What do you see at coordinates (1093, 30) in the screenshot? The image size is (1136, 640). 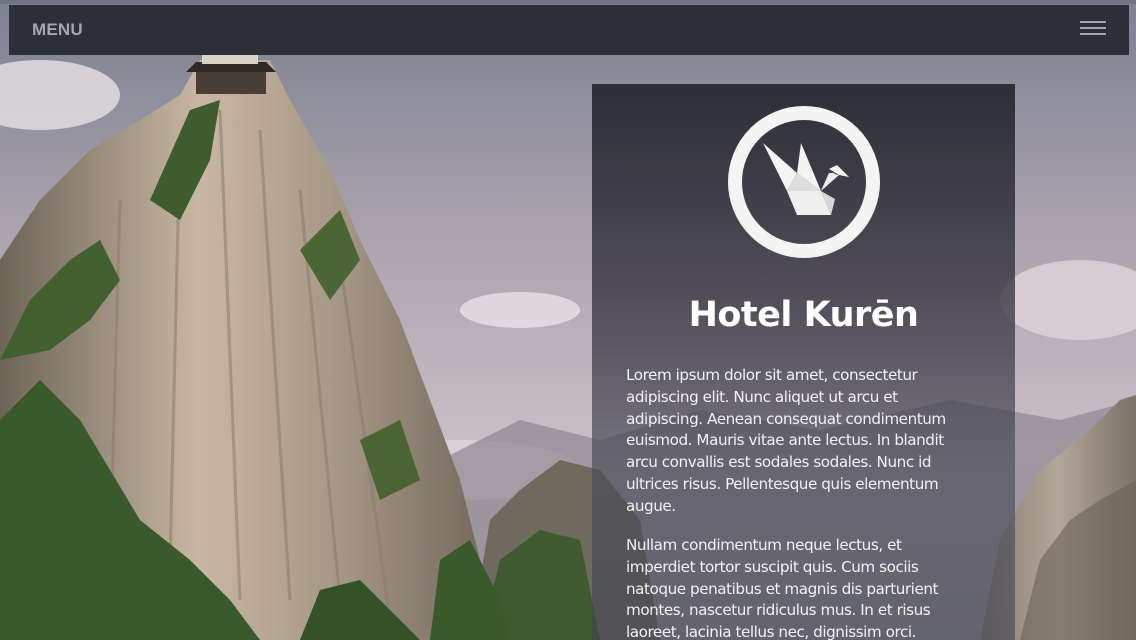 I see `hamburger-icon` at bounding box center [1093, 30].